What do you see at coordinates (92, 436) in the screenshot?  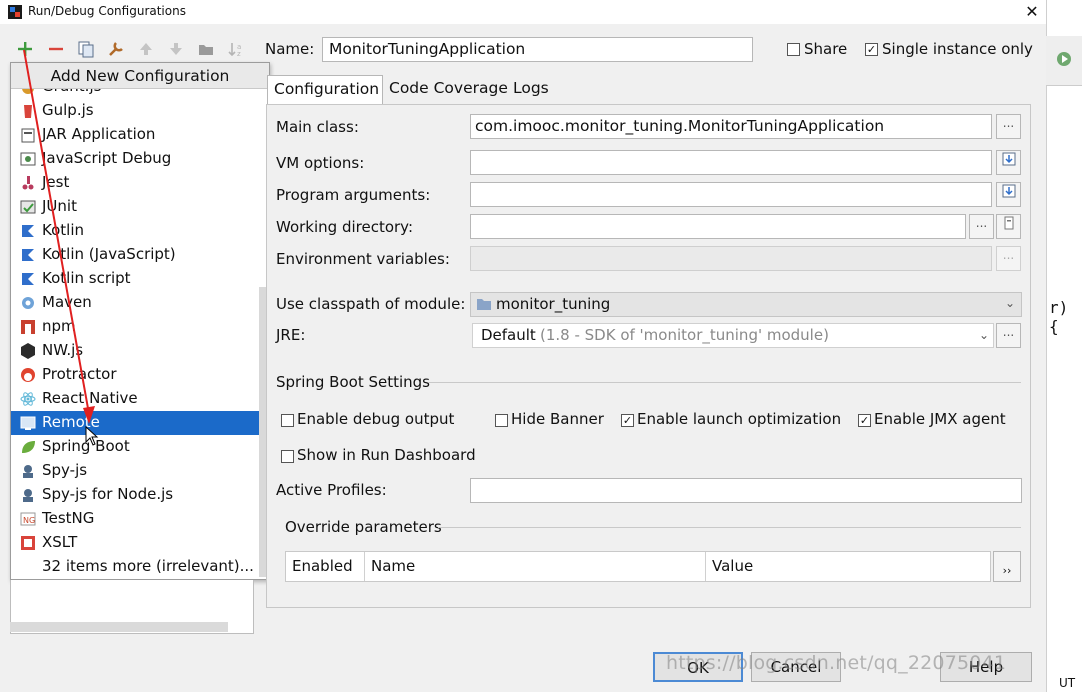 I see `mouse-pointer-icon` at bounding box center [92, 436].